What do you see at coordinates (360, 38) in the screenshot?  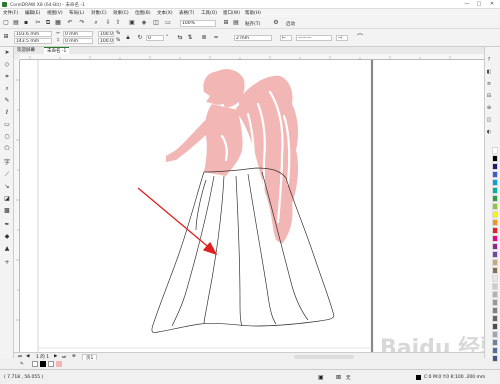 I see `convert-to-curves-icon: ⌒` at bounding box center [360, 38].